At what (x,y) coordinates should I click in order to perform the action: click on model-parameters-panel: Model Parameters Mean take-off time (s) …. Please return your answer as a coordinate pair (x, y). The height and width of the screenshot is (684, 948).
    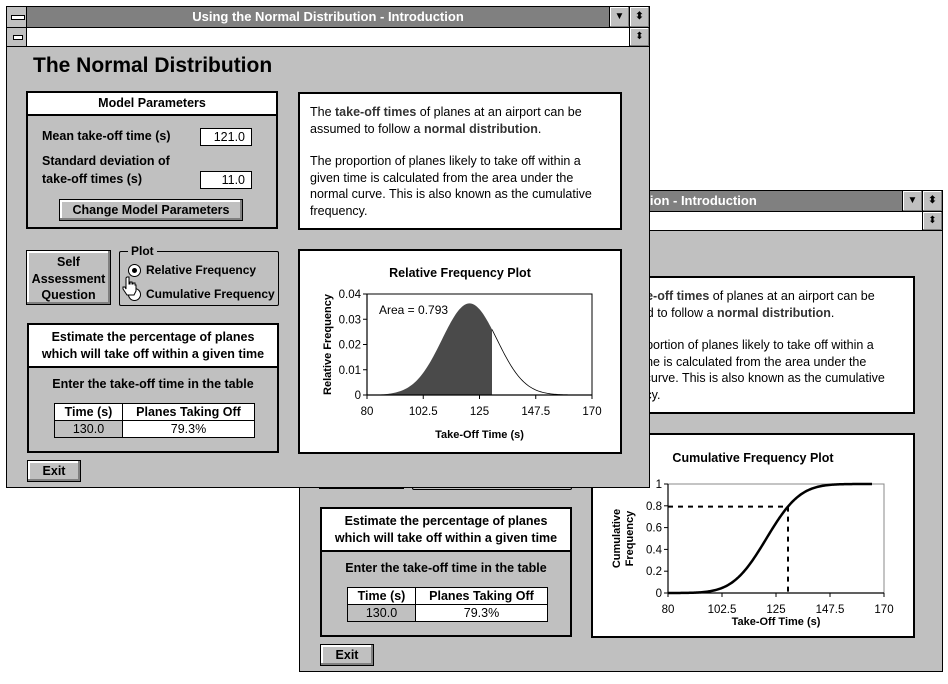
    Looking at the image, I should click on (152, 160).